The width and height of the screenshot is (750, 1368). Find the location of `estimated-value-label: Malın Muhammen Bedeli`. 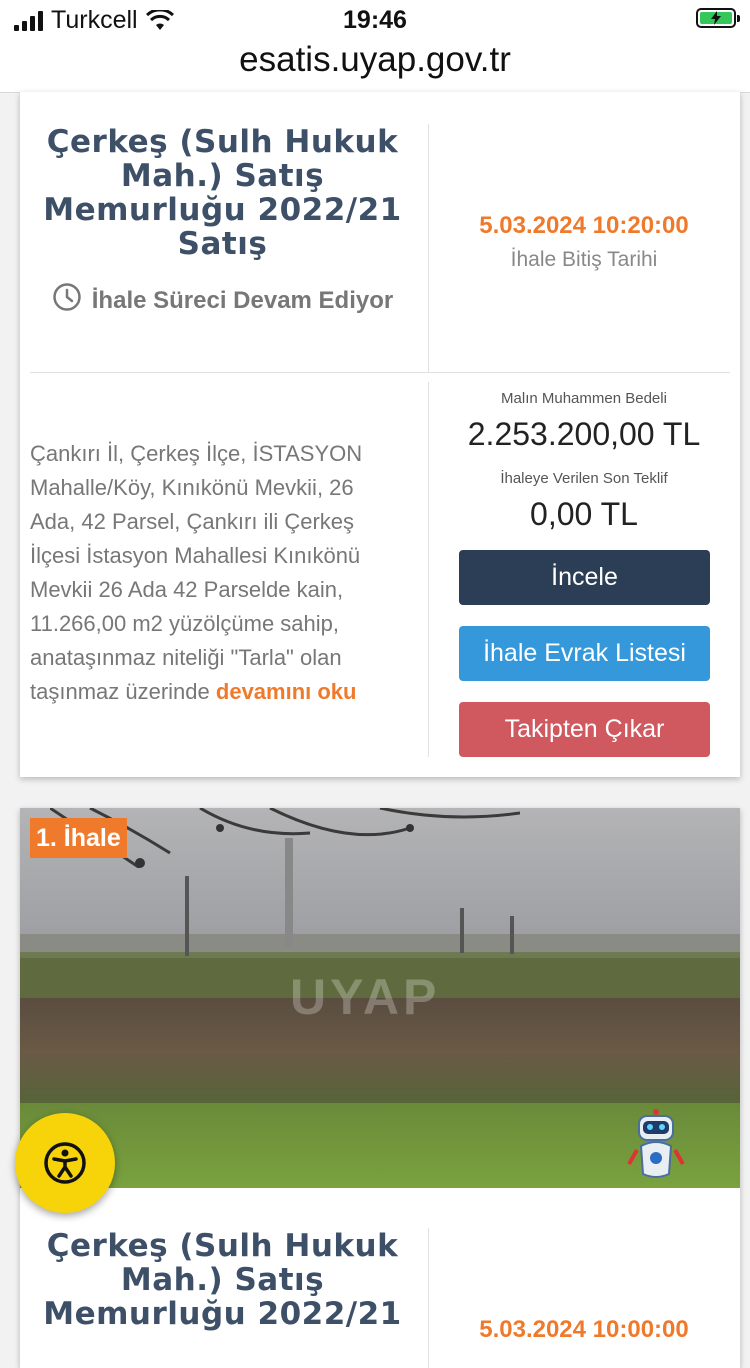

estimated-value-label: Malın Muhammen Bedeli is located at coordinates (584, 398).